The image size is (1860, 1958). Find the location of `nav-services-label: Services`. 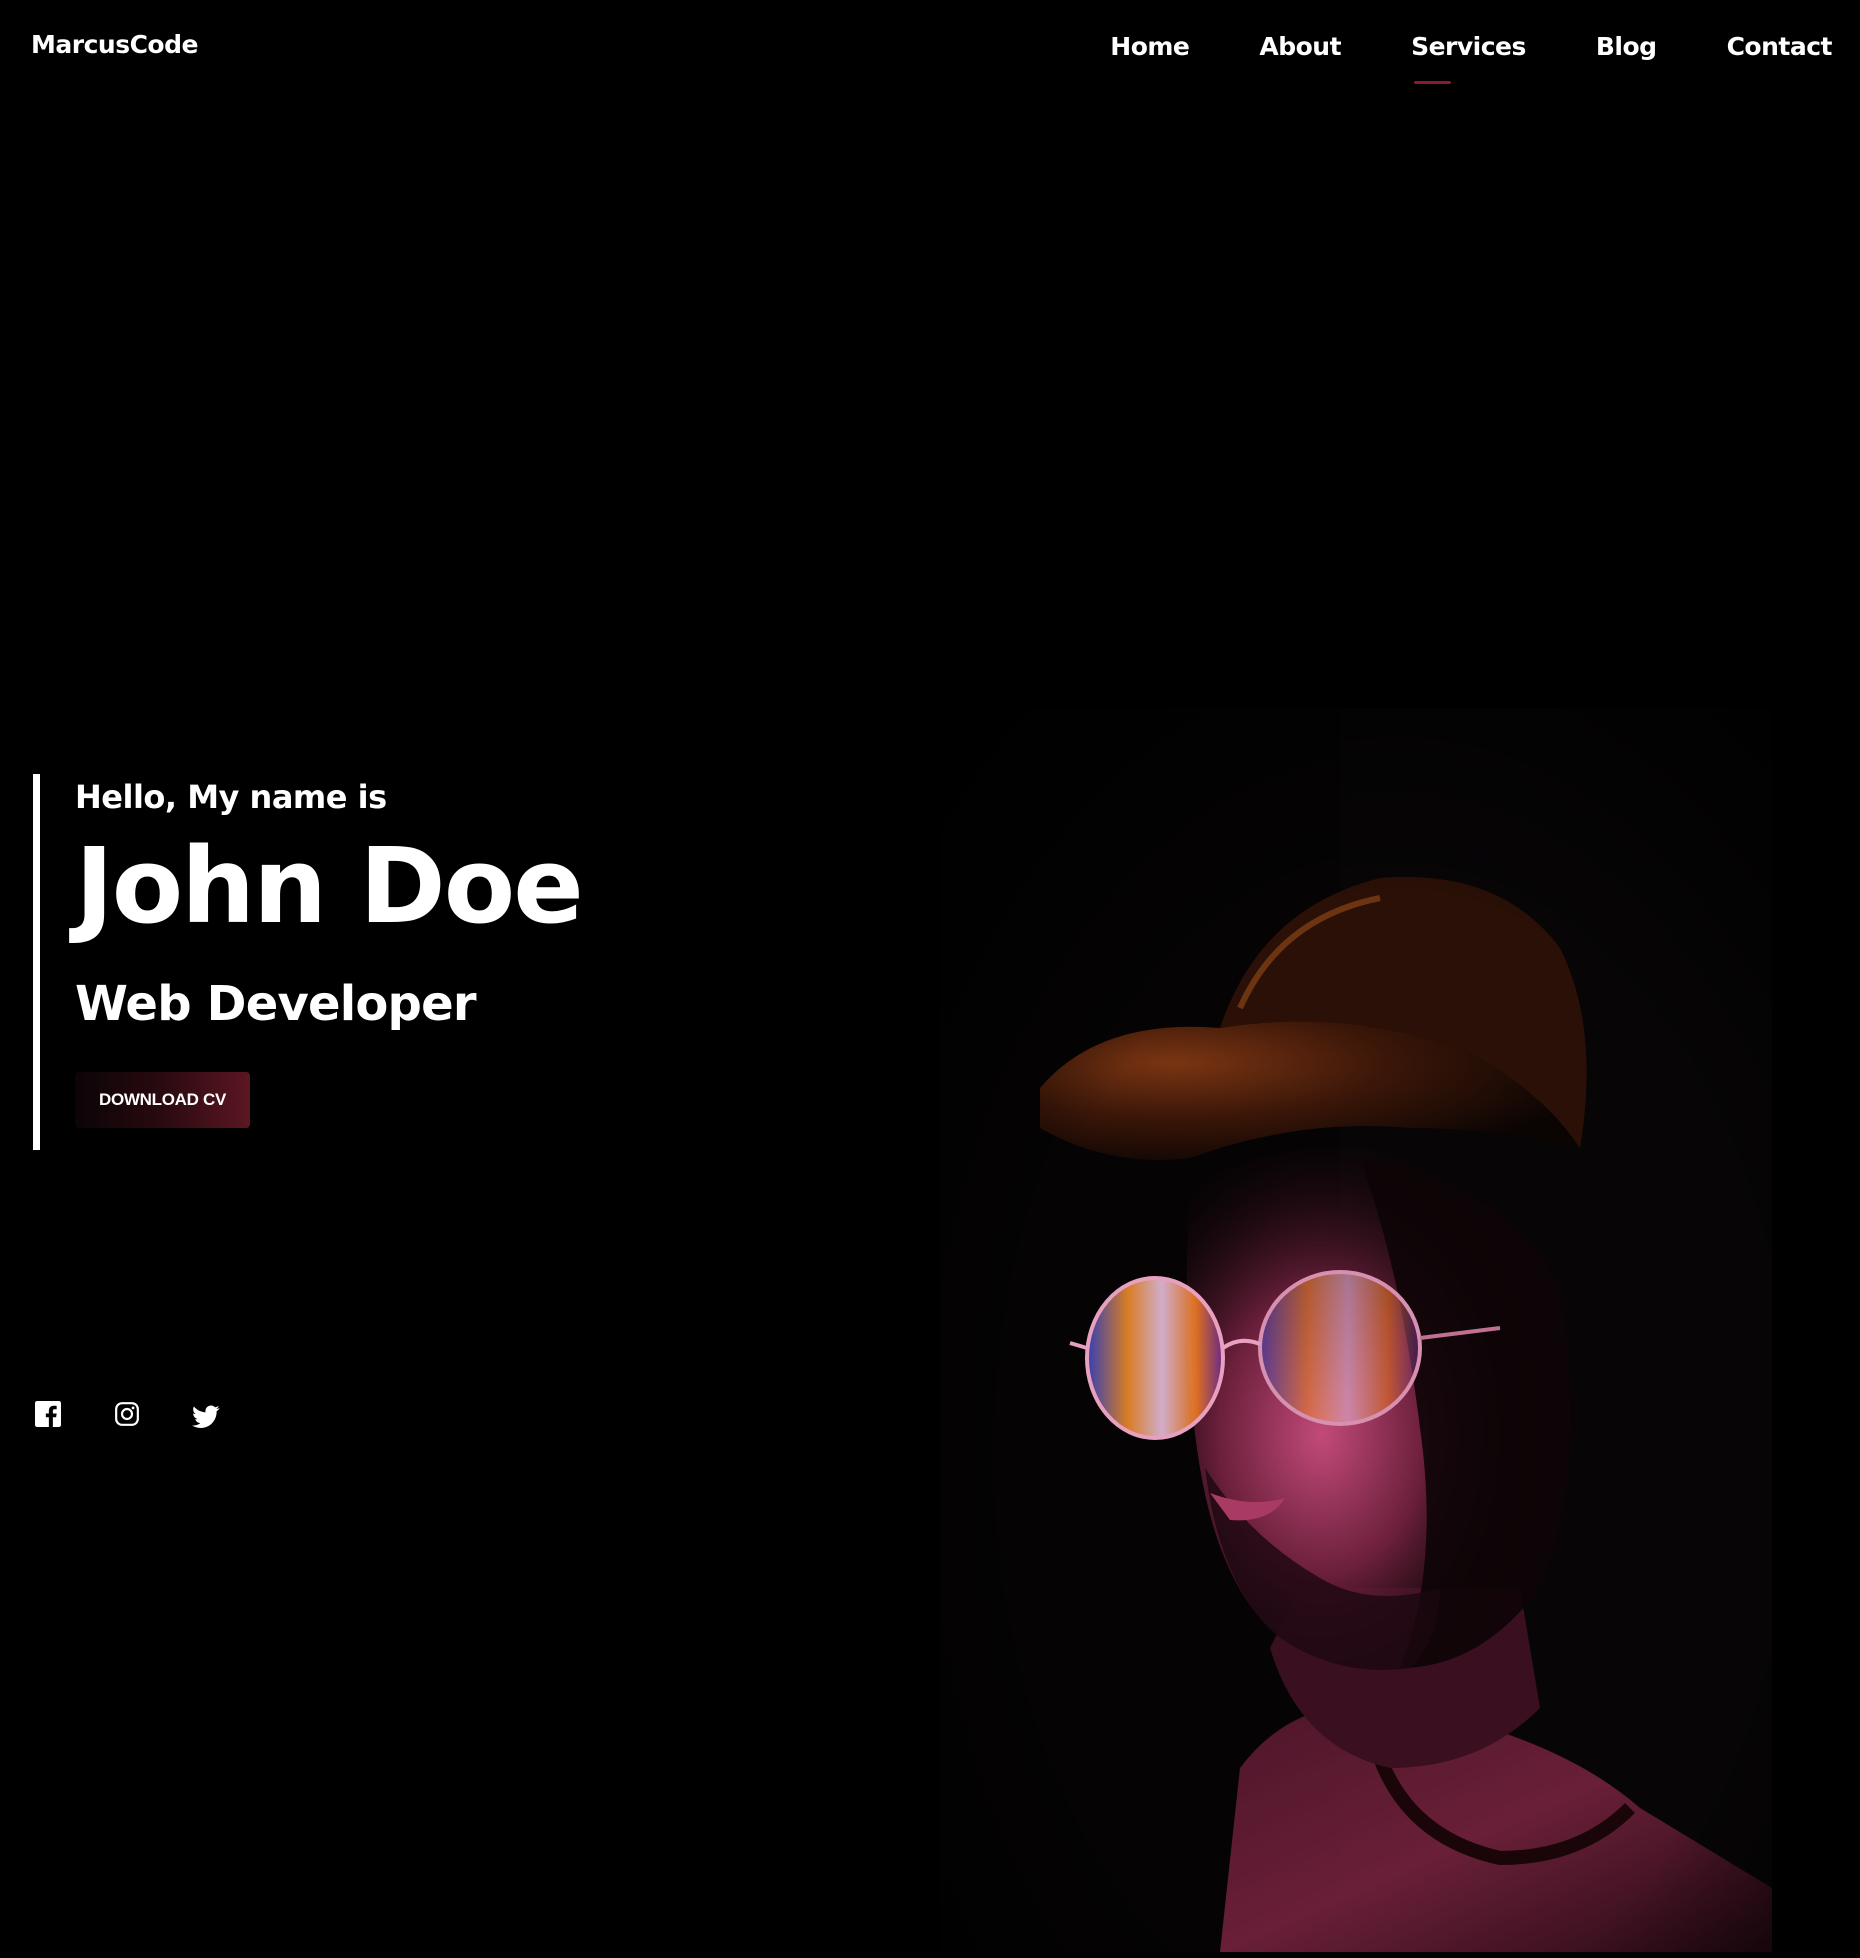

nav-services-label: Services is located at coordinates (1468, 46).